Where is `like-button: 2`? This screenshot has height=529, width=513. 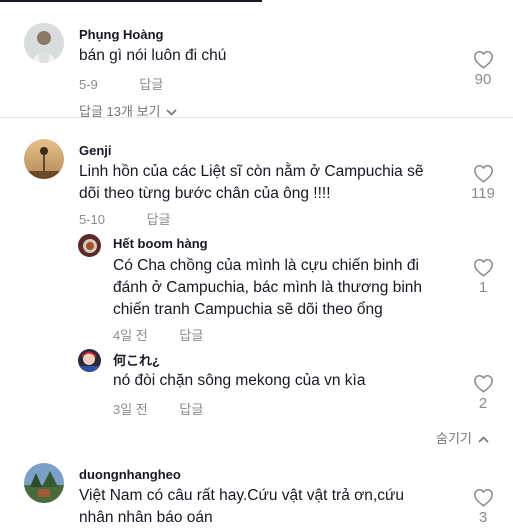 like-button: 2 is located at coordinates (483, 393).